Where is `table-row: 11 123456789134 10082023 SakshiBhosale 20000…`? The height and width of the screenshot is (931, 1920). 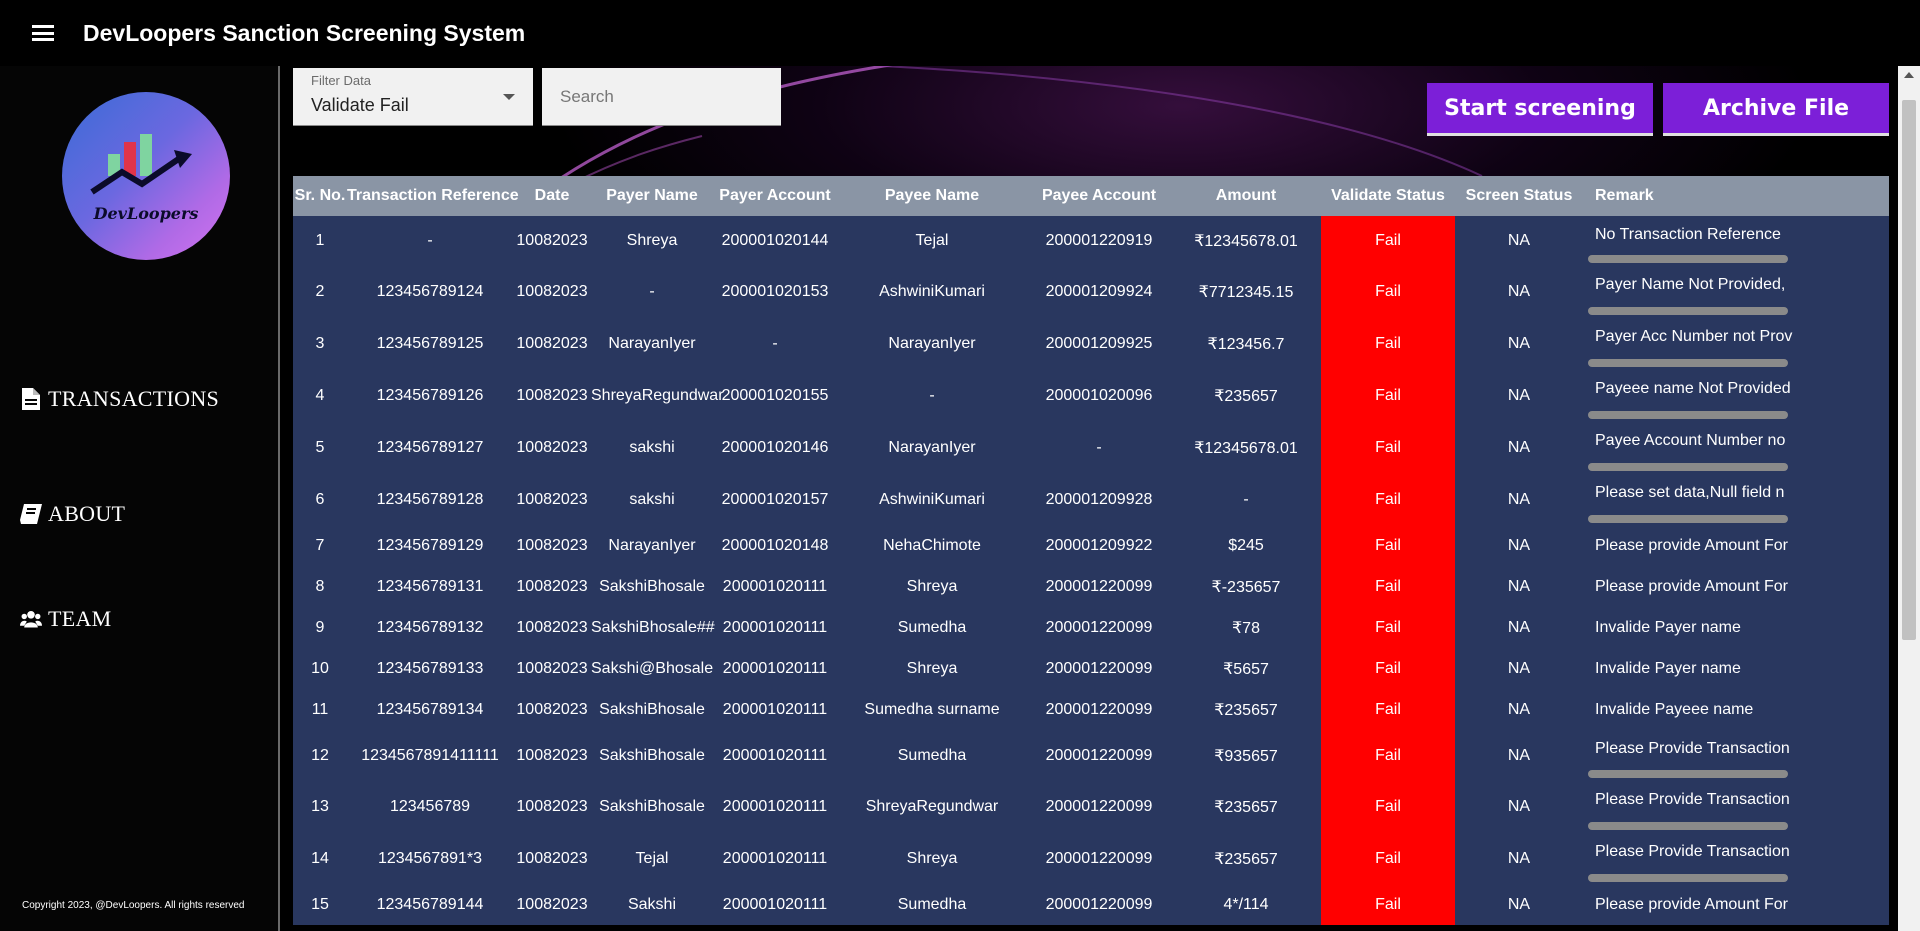 table-row: 11 123456789134 10082023 SakshiBhosale 20000… is located at coordinates (1091, 709).